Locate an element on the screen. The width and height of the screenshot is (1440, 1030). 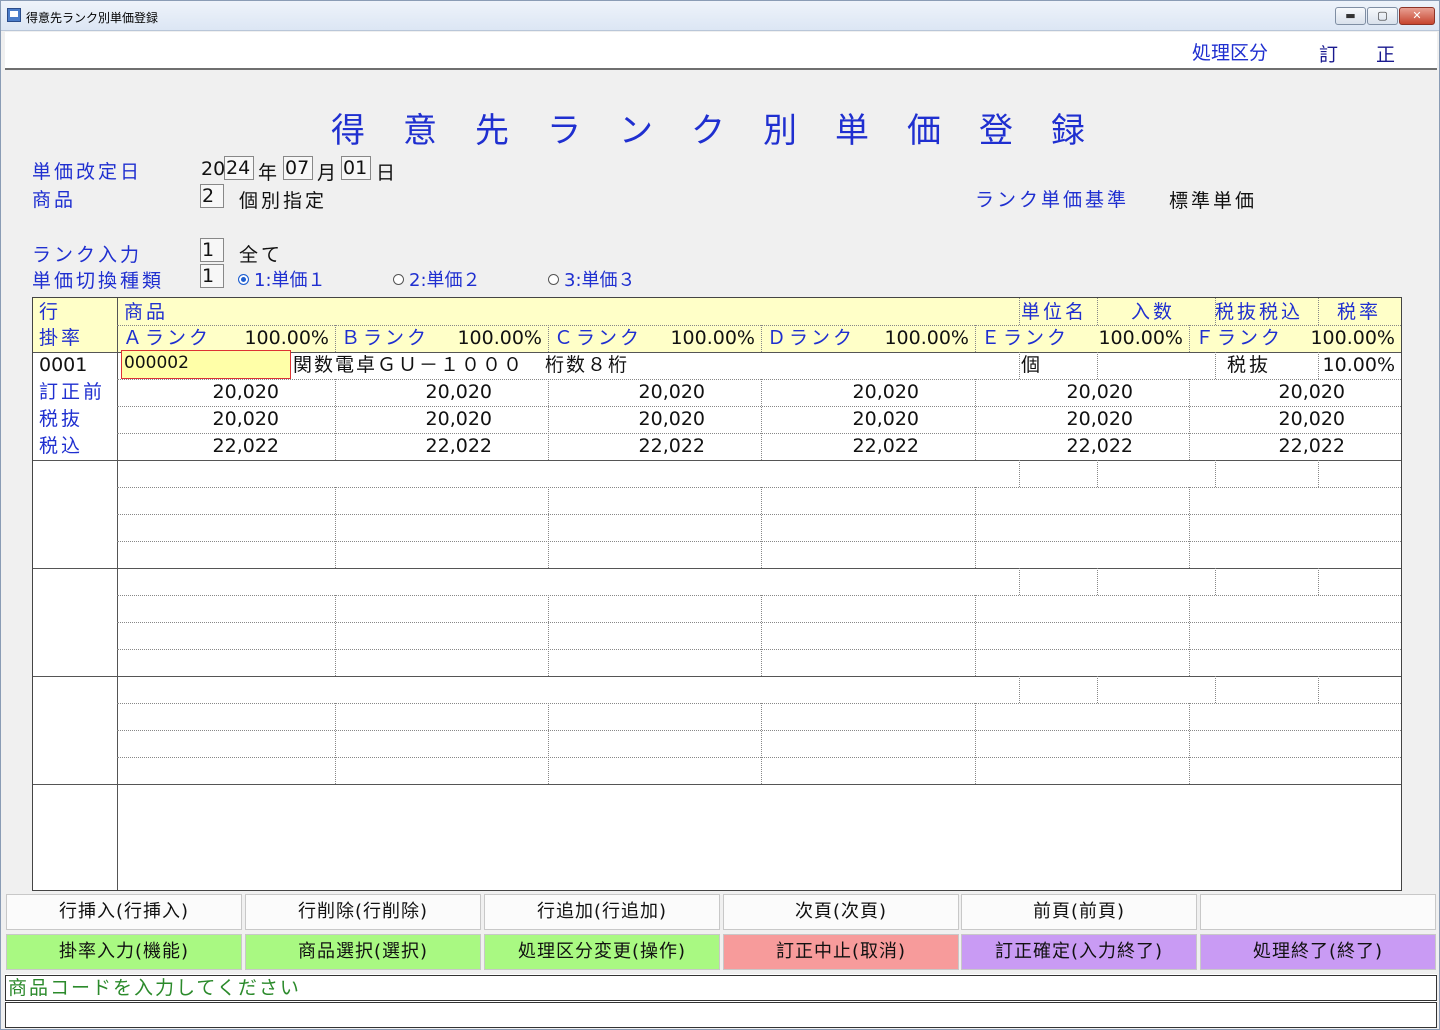
page-title: 得意先ランク別単価登録 is located at coordinates (727, 131).